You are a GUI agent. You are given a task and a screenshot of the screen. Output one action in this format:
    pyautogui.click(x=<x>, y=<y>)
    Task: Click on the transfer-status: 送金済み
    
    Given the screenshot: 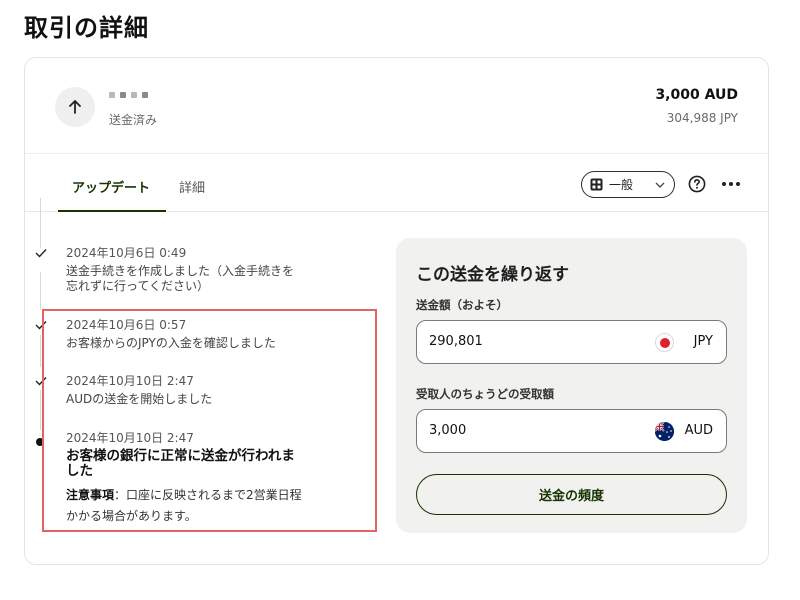 What is the action you would take?
    pyautogui.click(x=133, y=120)
    